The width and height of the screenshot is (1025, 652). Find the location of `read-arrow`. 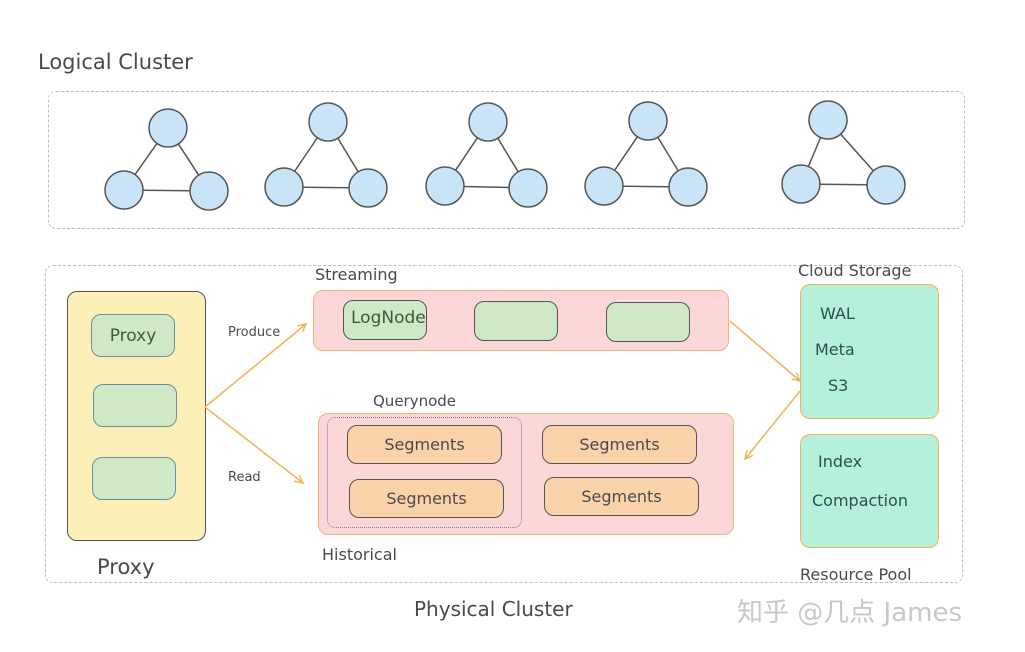

read-arrow is located at coordinates (253, 444).